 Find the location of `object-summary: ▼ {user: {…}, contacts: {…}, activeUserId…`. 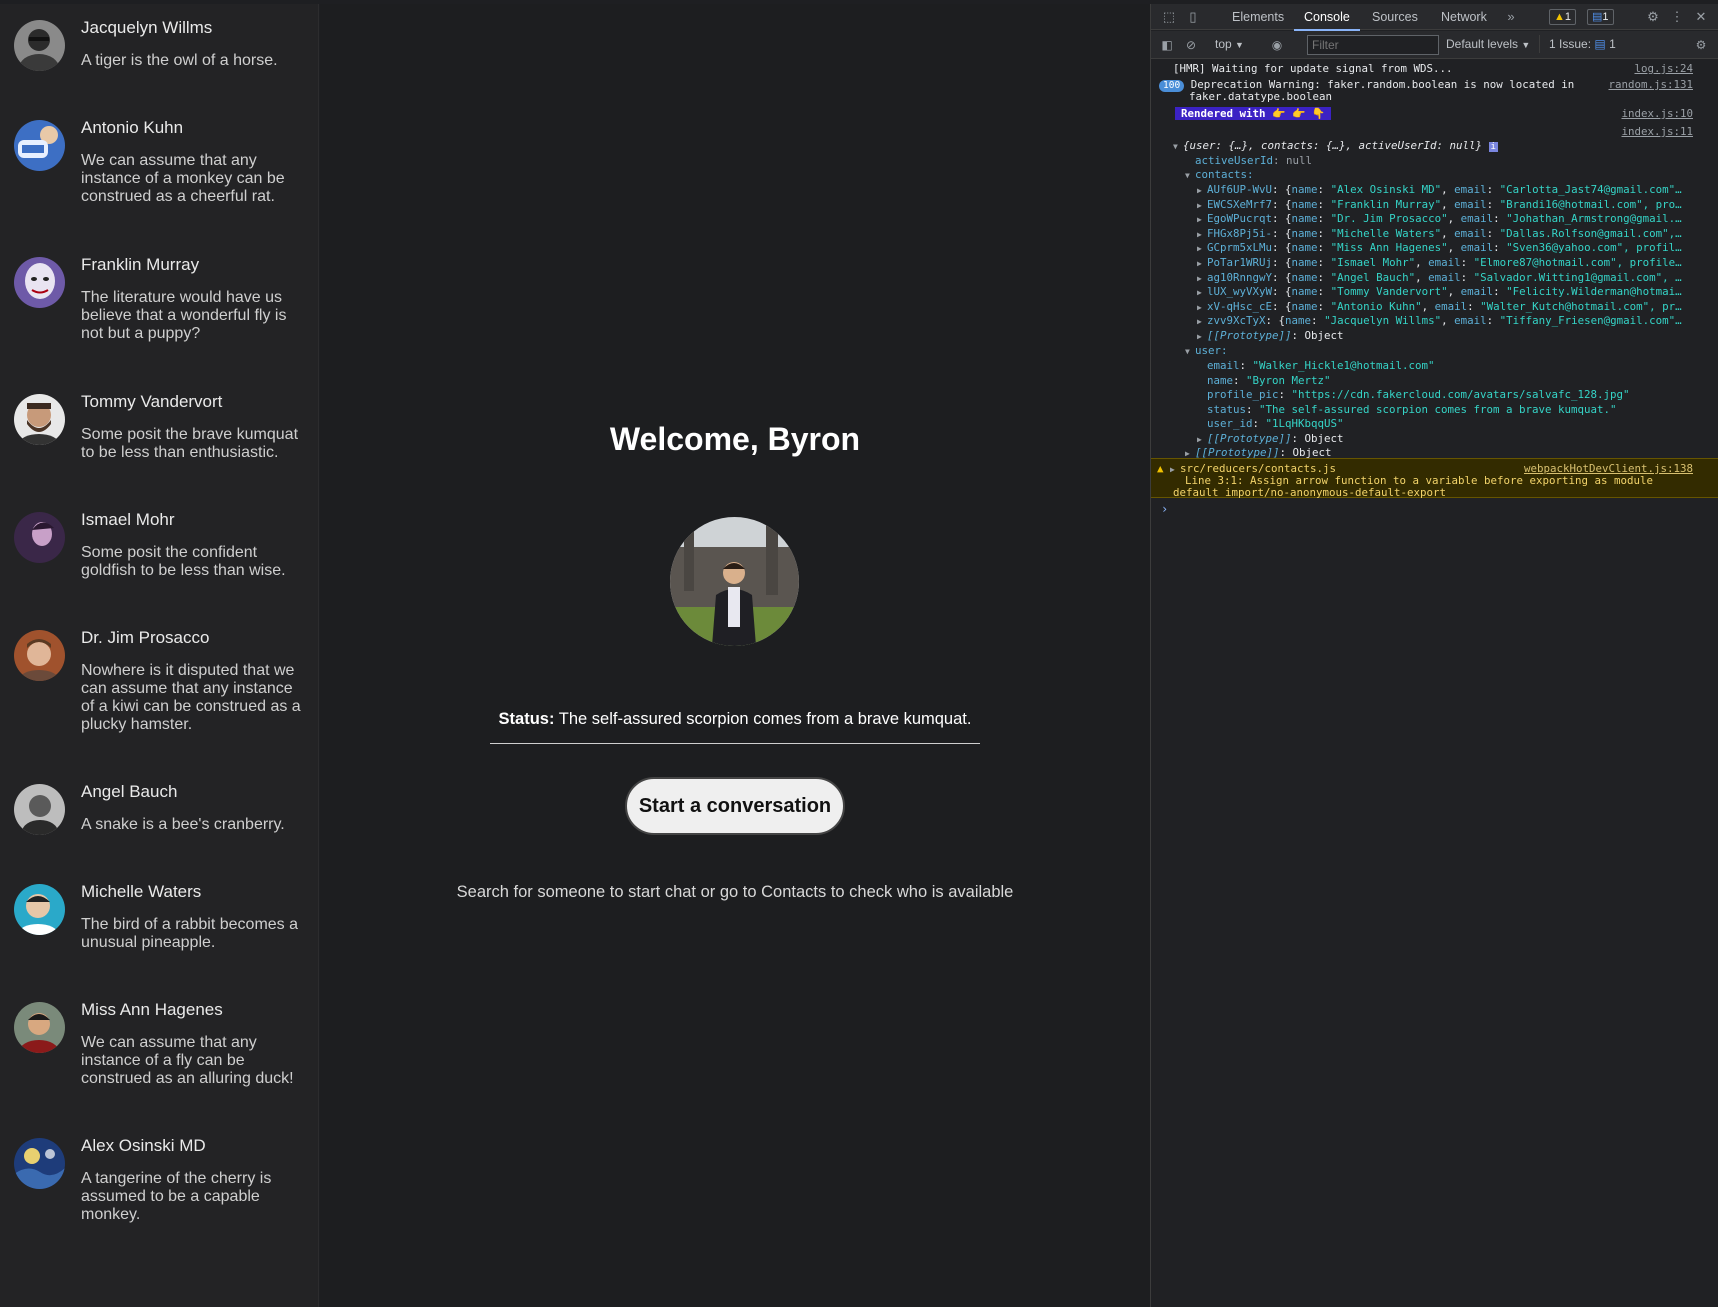

object-summary: ▼ {user: {…}, contacts: {…}, activeUserId… is located at coordinates (1445, 145).